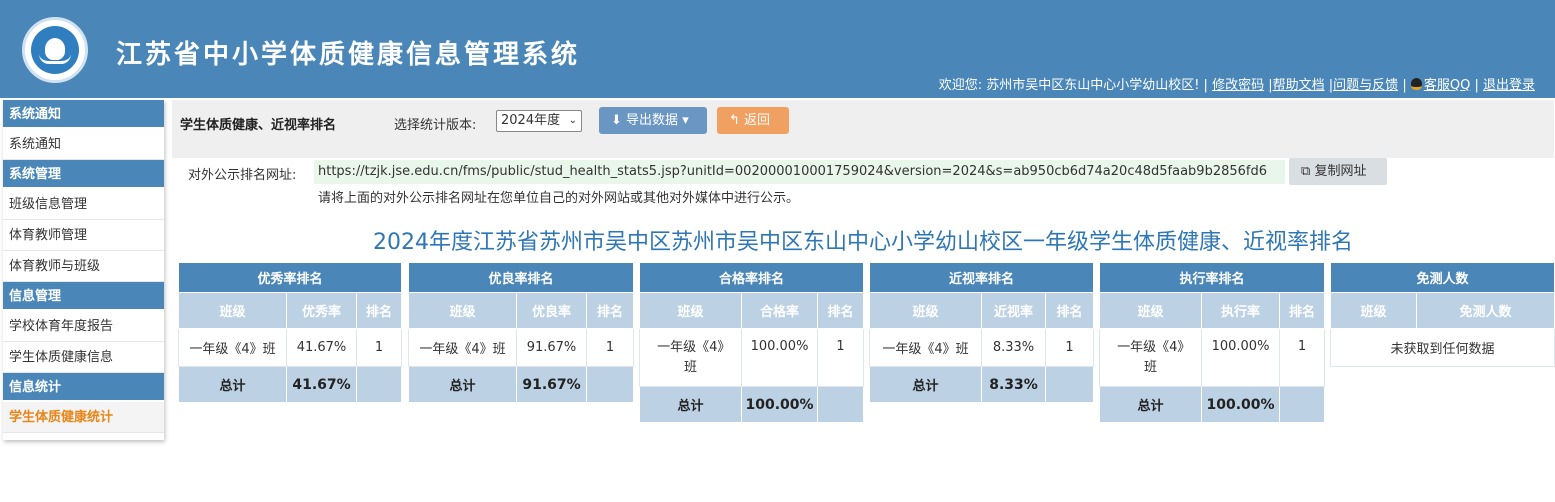  What do you see at coordinates (55, 50) in the screenshot?
I see `school-health-logo-icon` at bounding box center [55, 50].